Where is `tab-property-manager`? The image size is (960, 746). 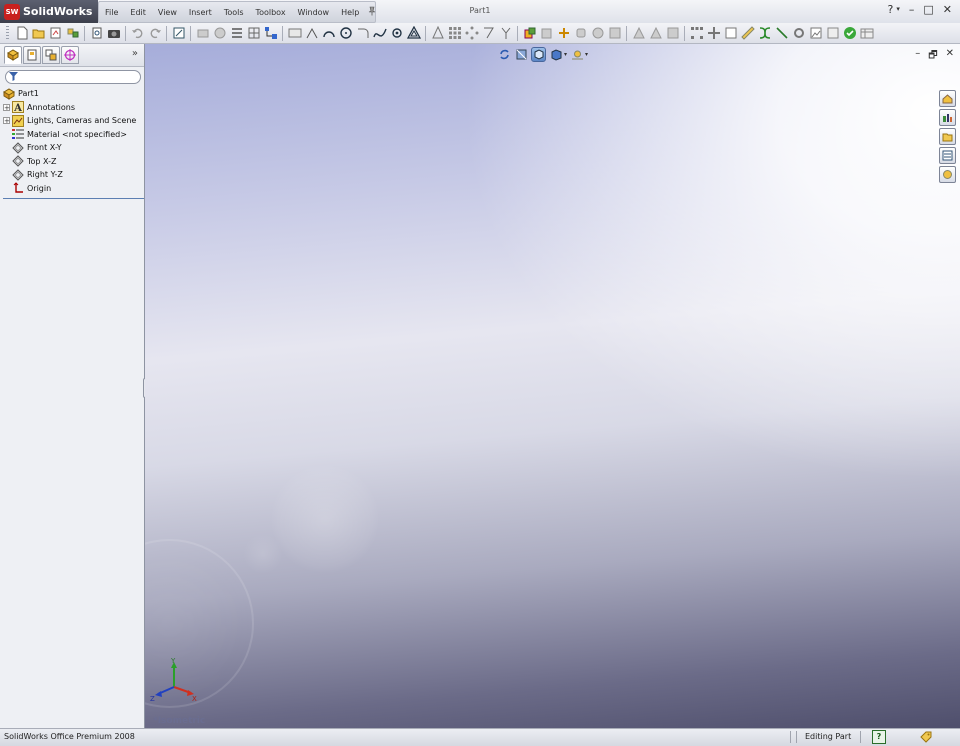
tab-property-manager is located at coordinates (32, 55).